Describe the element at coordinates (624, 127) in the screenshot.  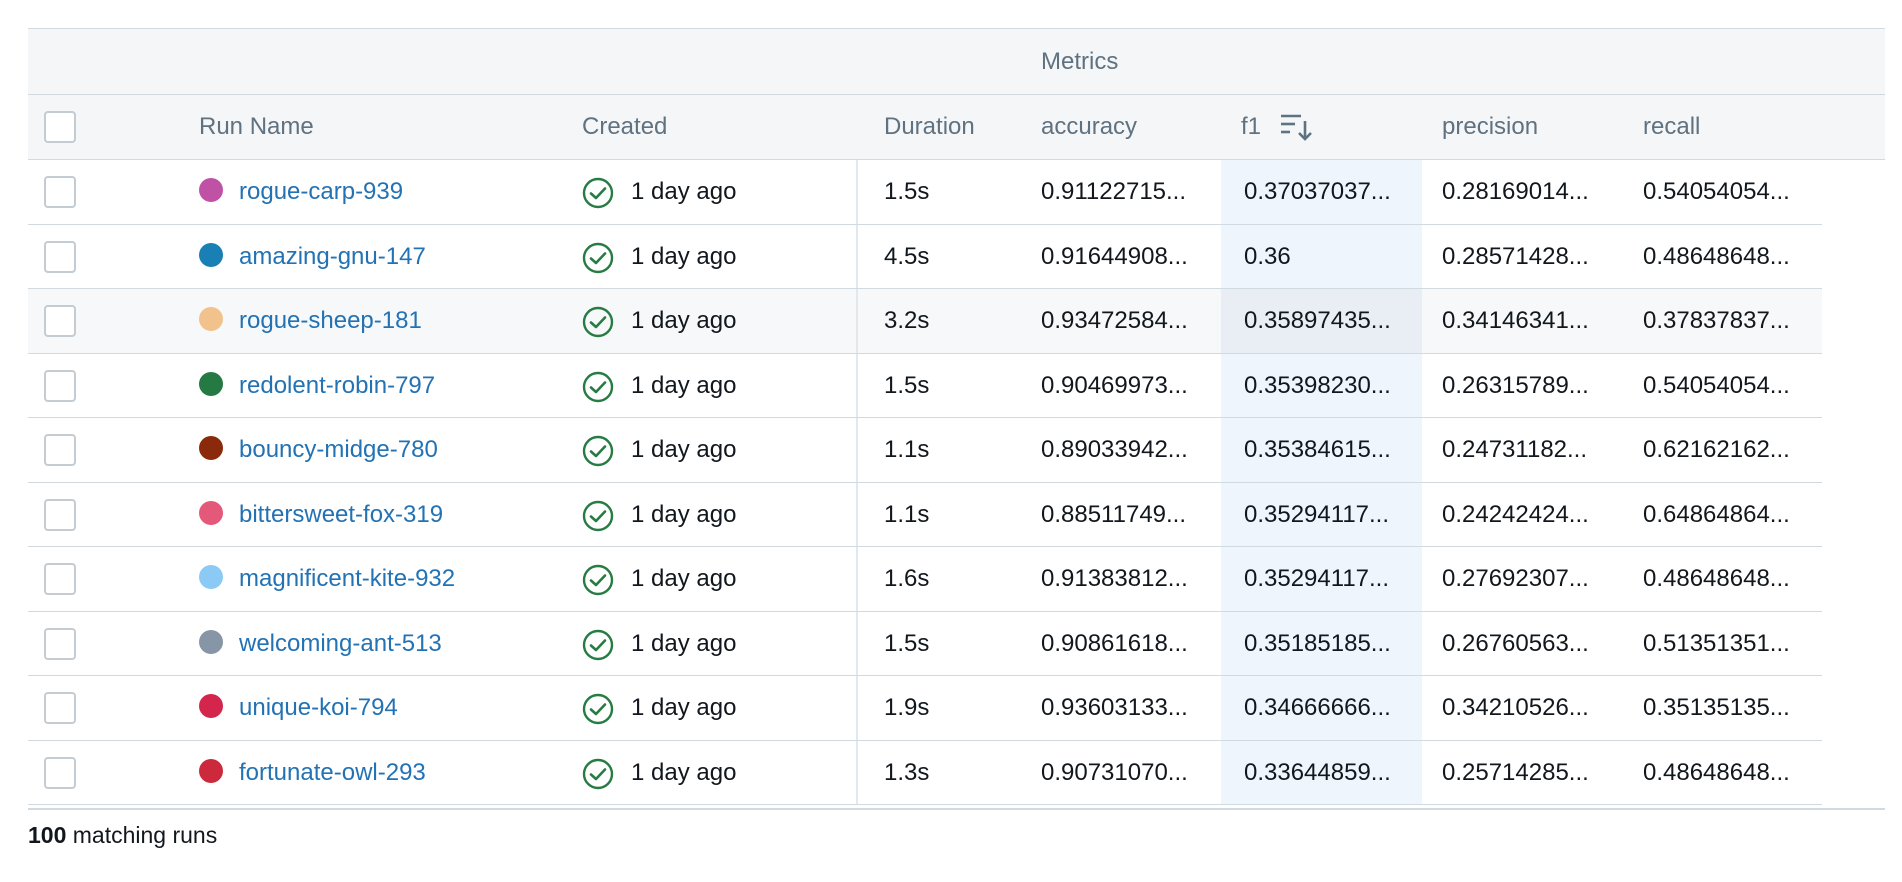
I see `column-header-created: Created` at that location.